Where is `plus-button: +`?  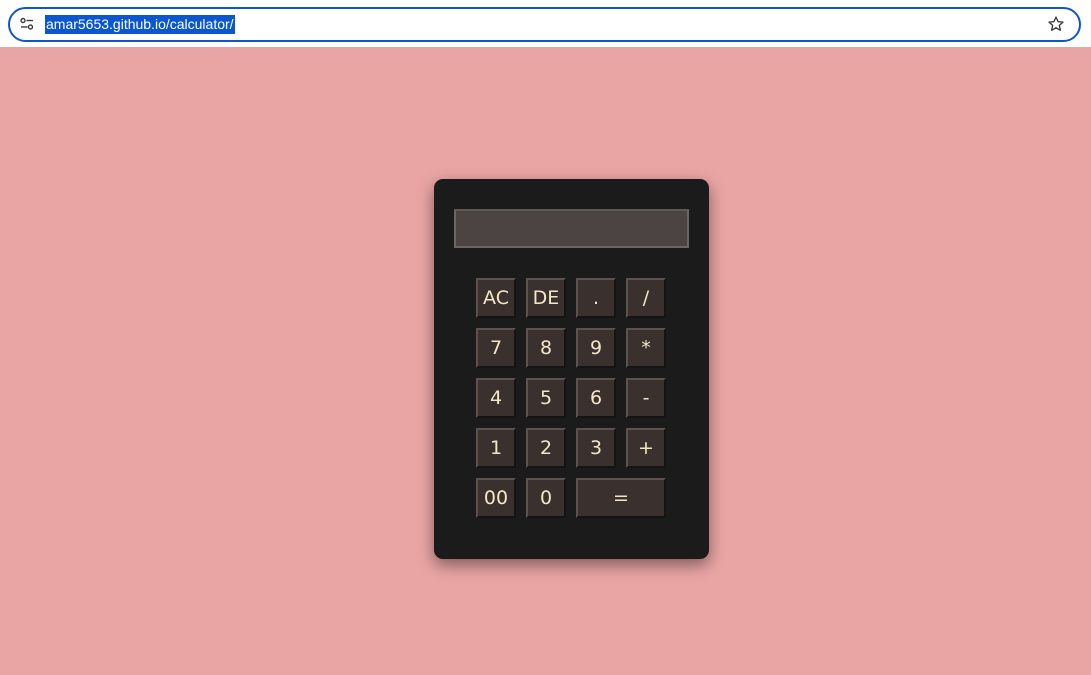
plus-button: + is located at coordinates (646, 448).